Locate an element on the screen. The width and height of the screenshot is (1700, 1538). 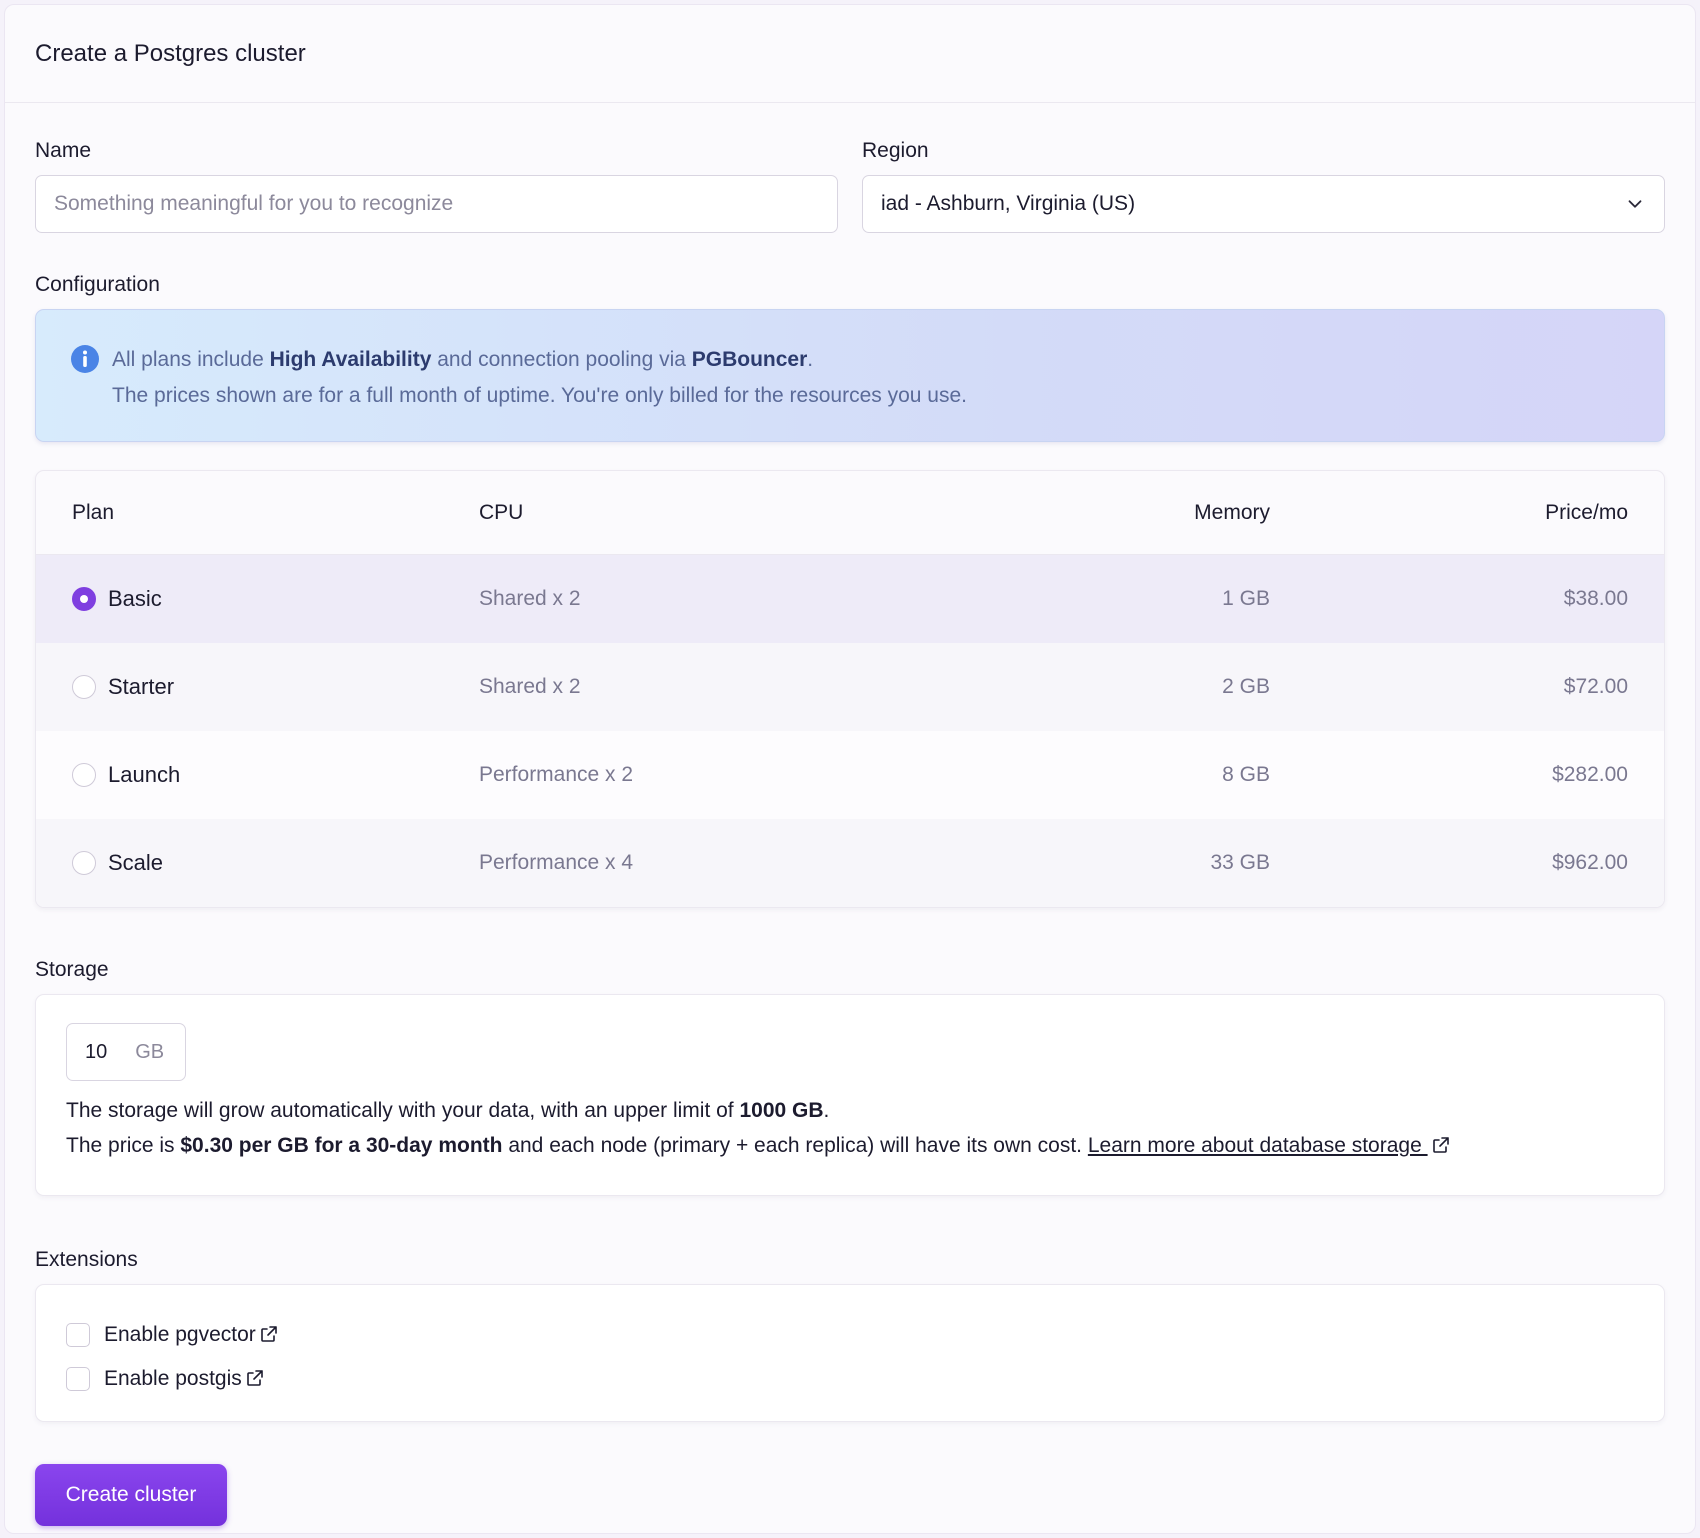
plan-price: $72.00 is located at coordinates (1595, 686).